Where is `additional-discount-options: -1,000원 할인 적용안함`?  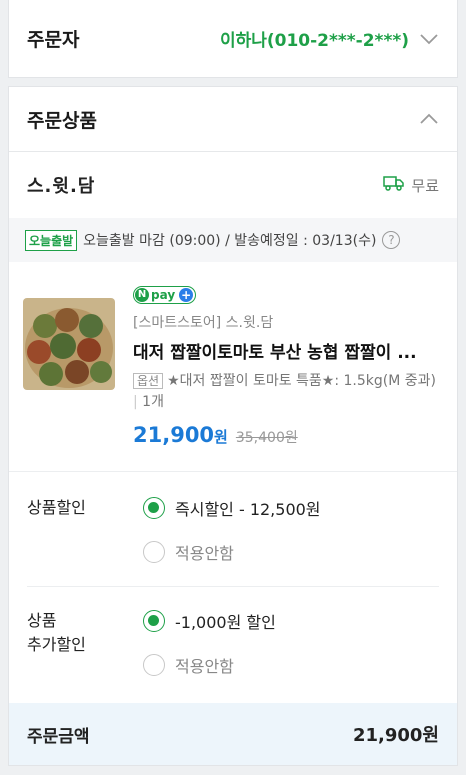
additional-discount-options: -1,000원 할인 적용안함 is located at coordinates (291, 655).